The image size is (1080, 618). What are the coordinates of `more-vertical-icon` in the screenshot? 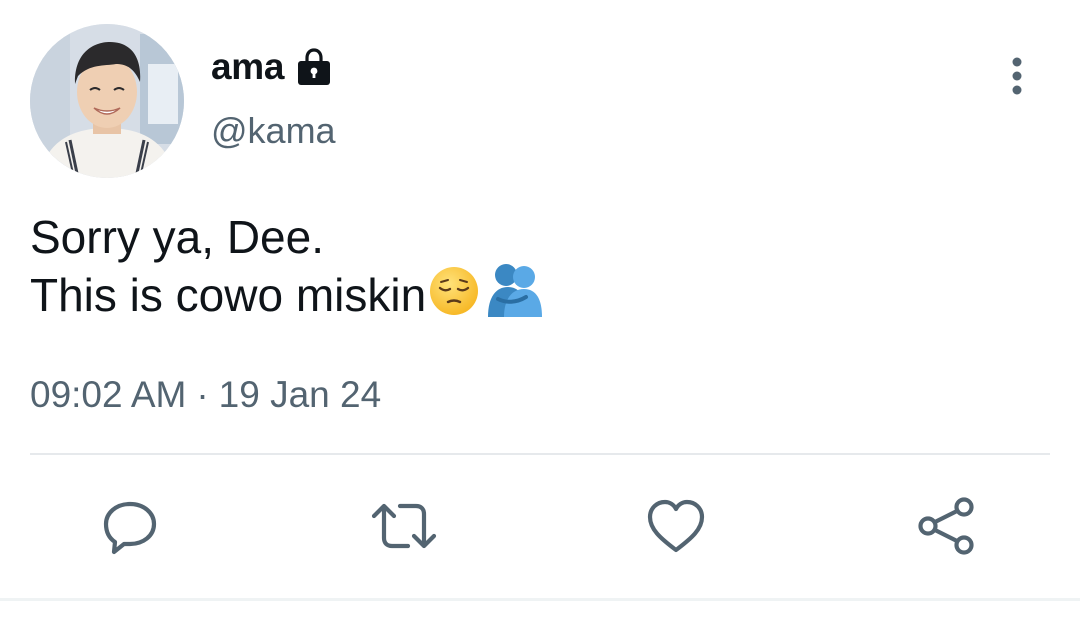 It's located at (1017, 76).